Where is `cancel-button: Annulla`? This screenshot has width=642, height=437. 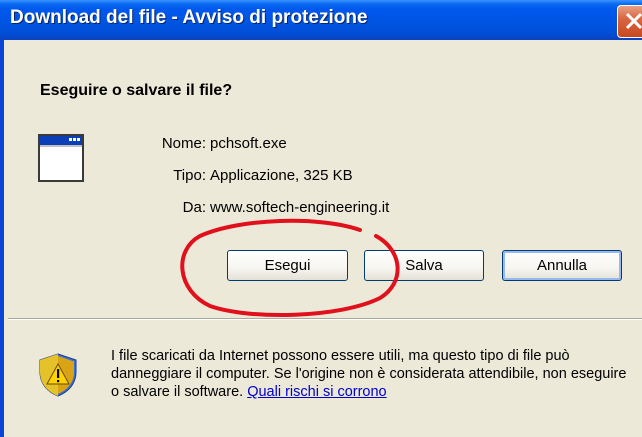 cancel-button: Annulla is located at coordinates (562, 265).